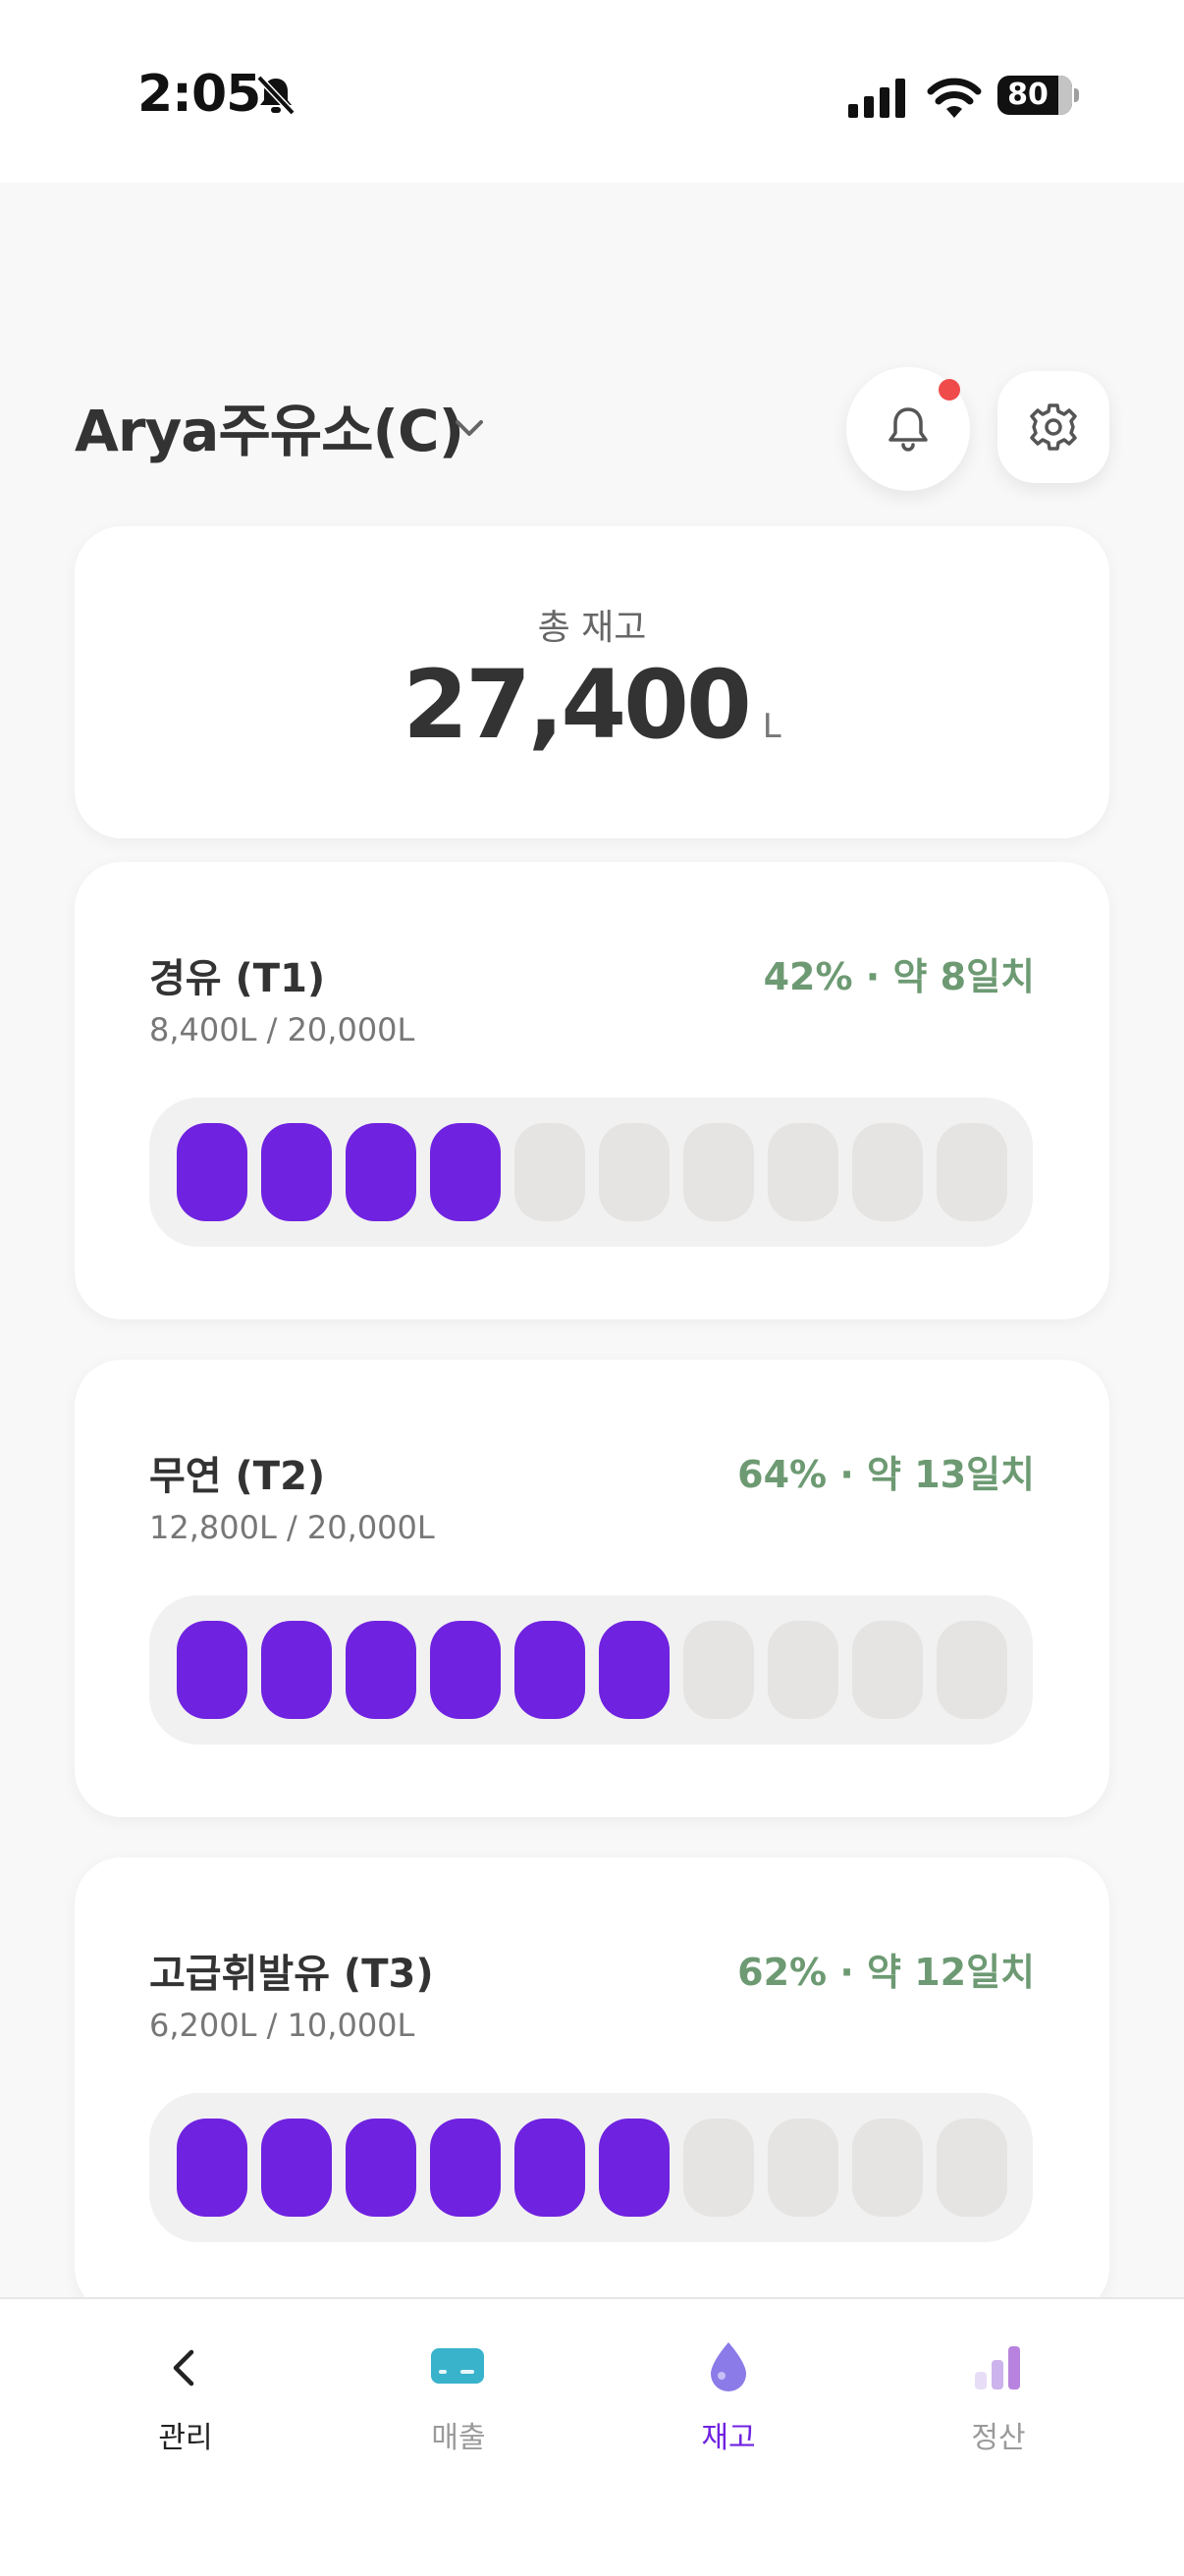  I want to click on battery-icon: 80, so click(1038, 95).